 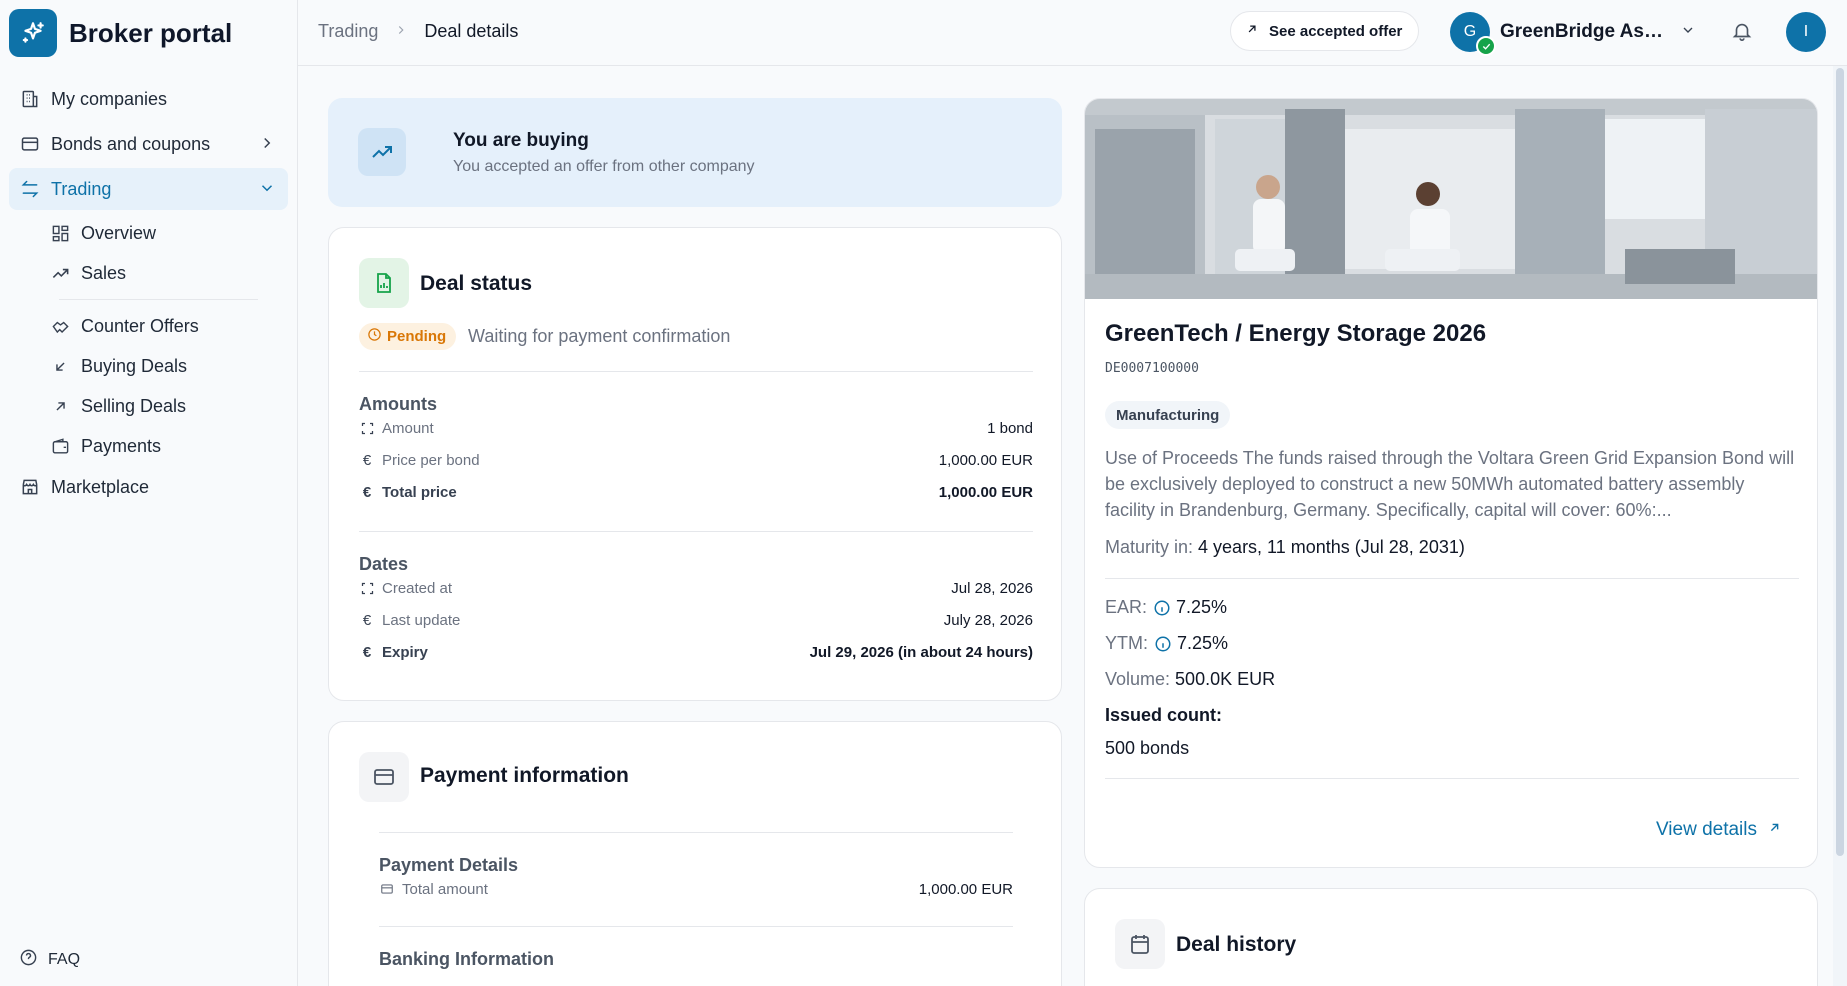 I want to click on user-avatar: I, so click(x=1806, y=32).